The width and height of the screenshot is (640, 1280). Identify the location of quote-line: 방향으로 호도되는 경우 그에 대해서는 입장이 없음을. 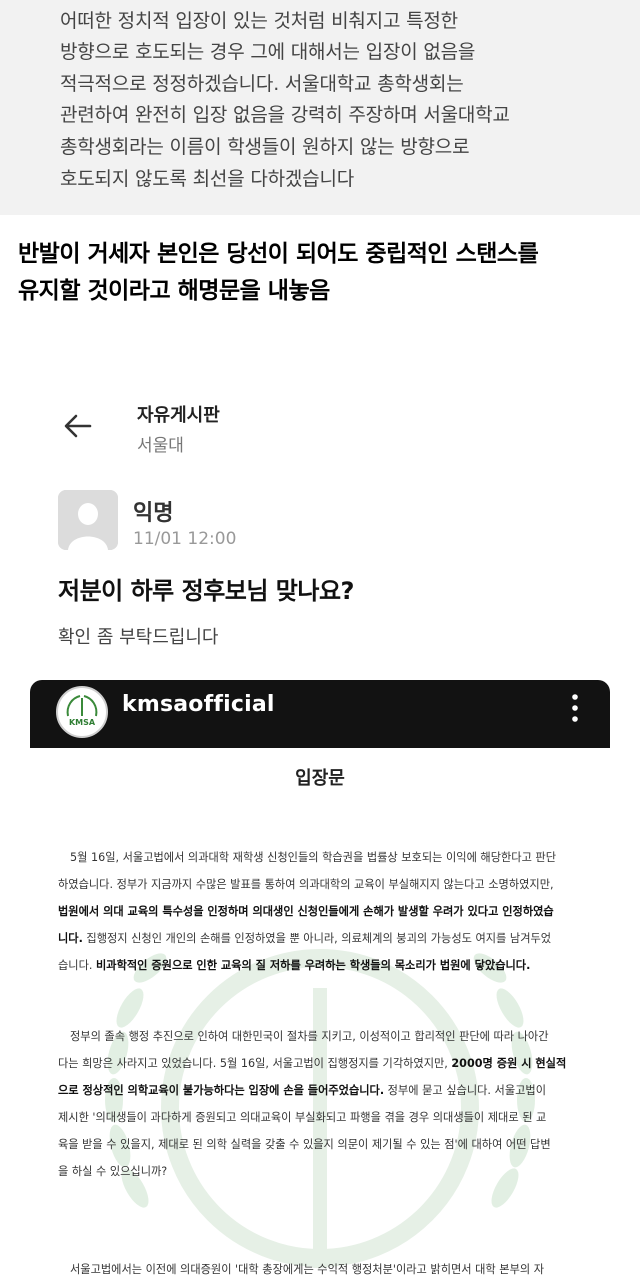
(268, 52).